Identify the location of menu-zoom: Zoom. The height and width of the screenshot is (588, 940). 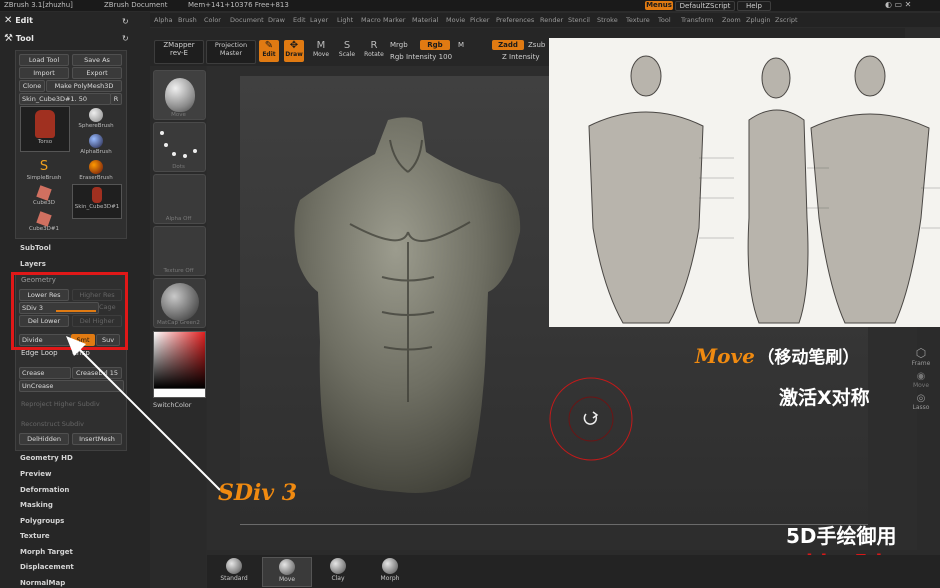
(731, 20).